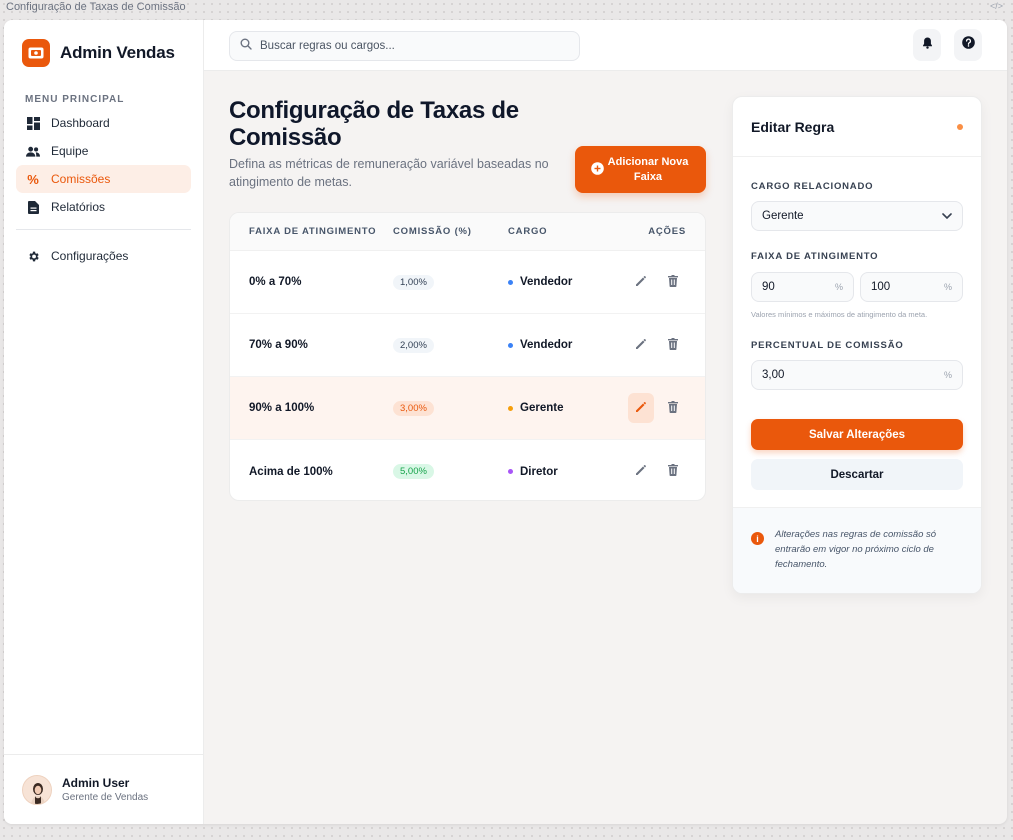  I want to click on search-input, so click(410, 46).